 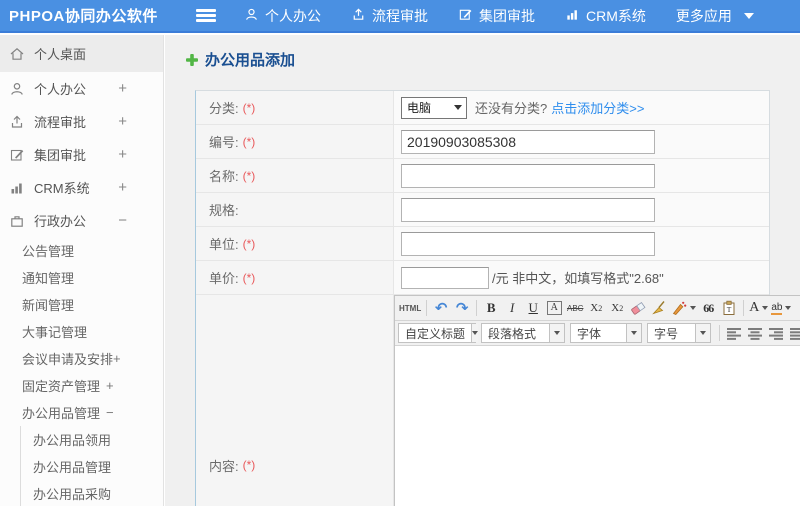 I want to click on sidebar-item-admin-office: 行政办公 −, so click(x=81, y=220).